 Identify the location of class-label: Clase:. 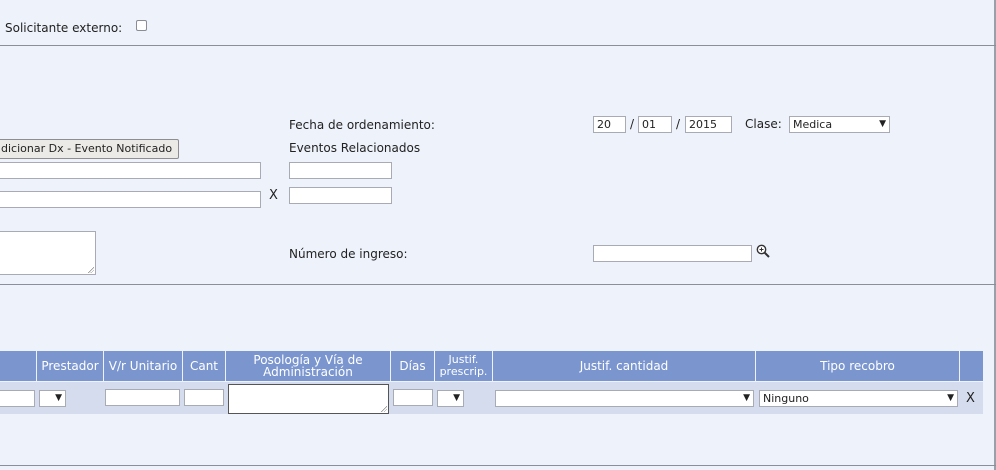
(763, 124).